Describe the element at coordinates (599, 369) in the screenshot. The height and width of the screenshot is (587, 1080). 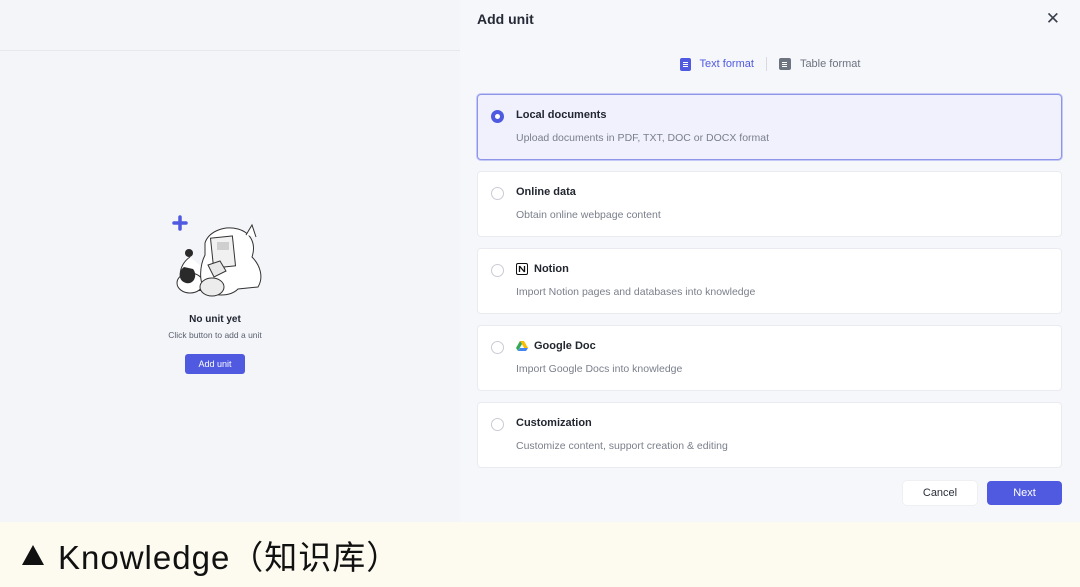
I see `option-description: Import Google Docs into knowledge` at that location.